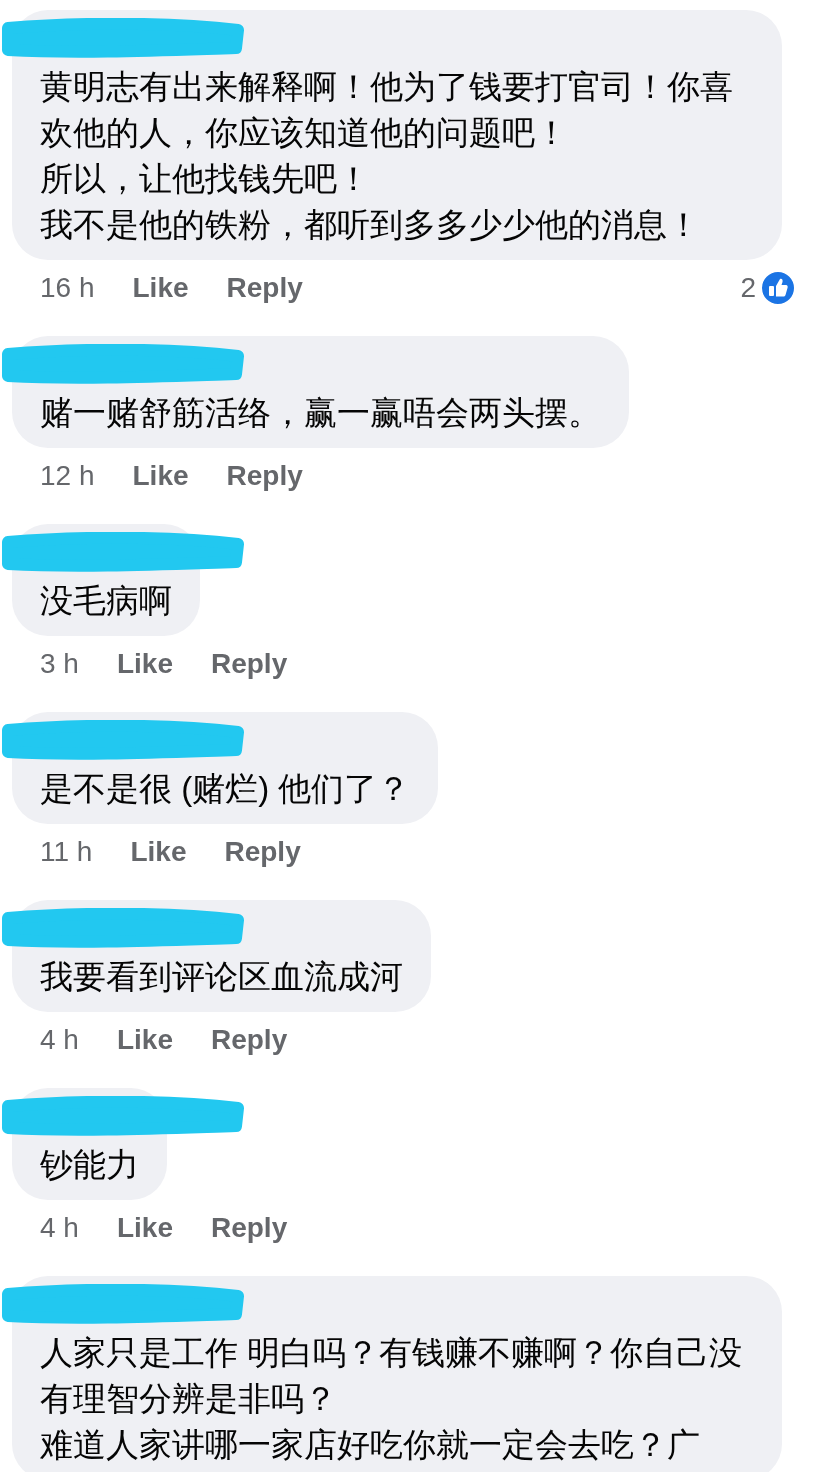 This screenshot has height=1472, width=824. I want to click on comment-text: 黄明志有出来解释啊！他为了钱要打官司！你喜欢他的人，你应该知道他的问题吧！, so click(387, 110).